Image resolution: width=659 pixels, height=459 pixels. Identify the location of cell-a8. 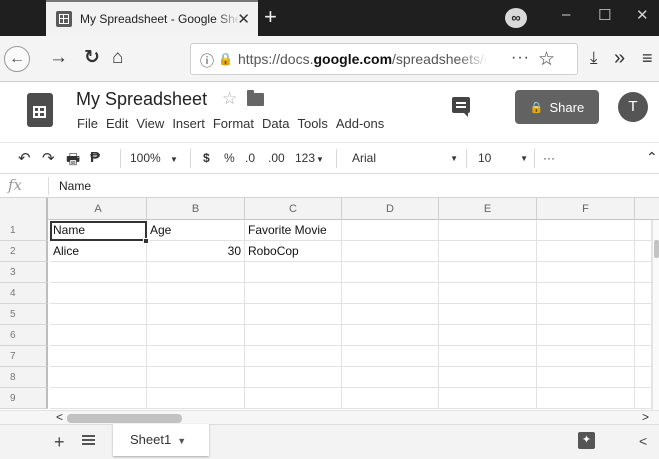
(98, 377).